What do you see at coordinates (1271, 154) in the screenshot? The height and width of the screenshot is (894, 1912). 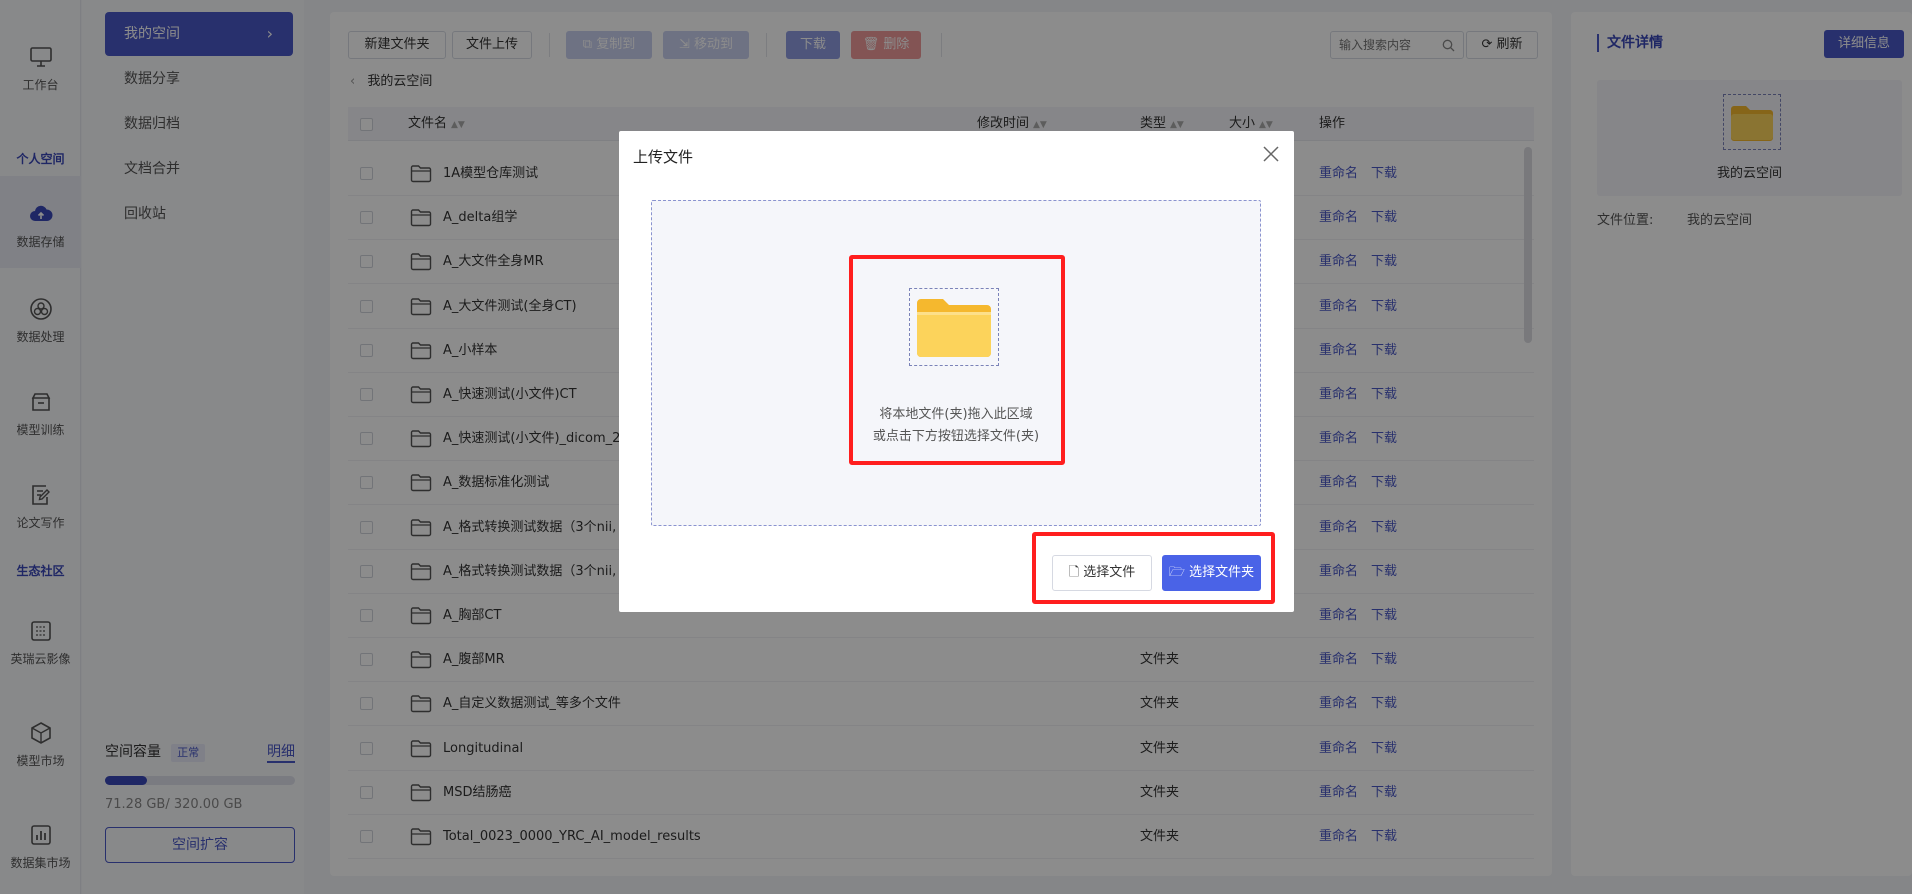 I see `close-icon` at bounding box center [1271, 154].